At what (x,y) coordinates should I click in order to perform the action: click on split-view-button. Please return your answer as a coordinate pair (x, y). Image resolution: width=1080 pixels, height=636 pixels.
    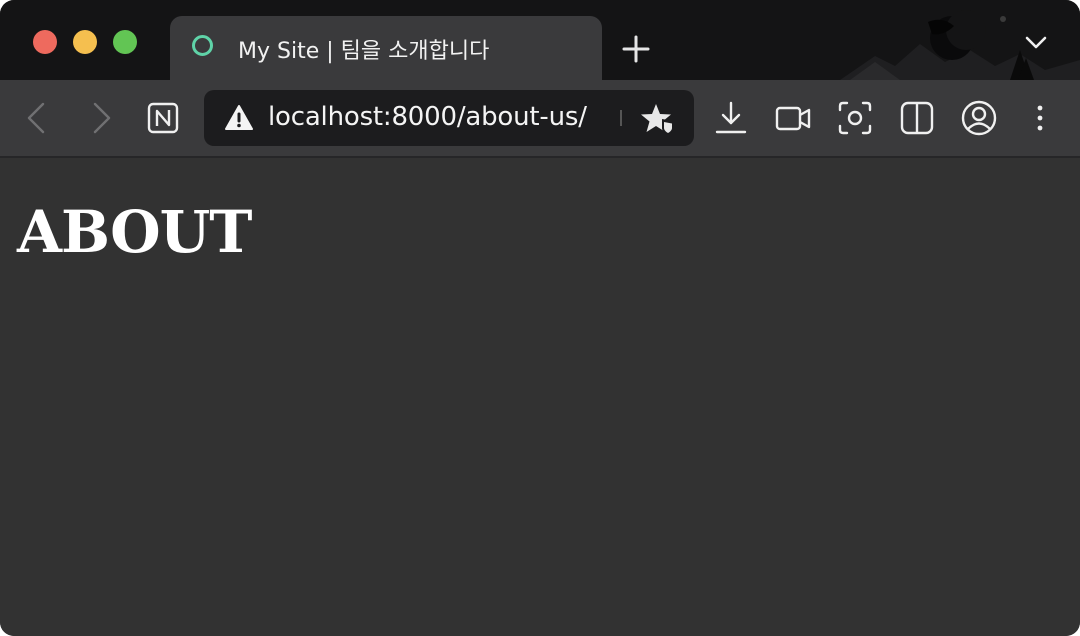
    Looking at the image, I should click on (917, 118).